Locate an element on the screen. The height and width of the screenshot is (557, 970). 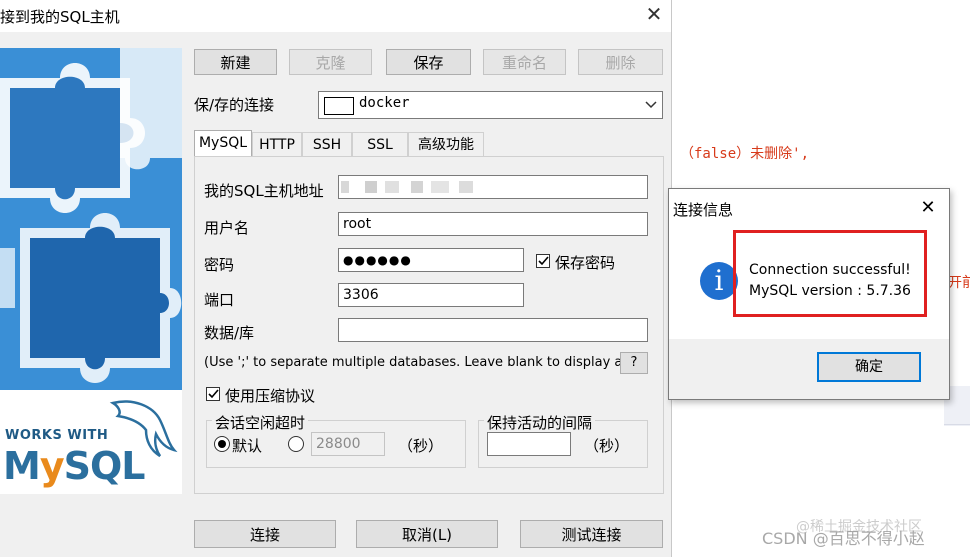
test-connection-button: 测试连接 is located at coordinates (591, 534).